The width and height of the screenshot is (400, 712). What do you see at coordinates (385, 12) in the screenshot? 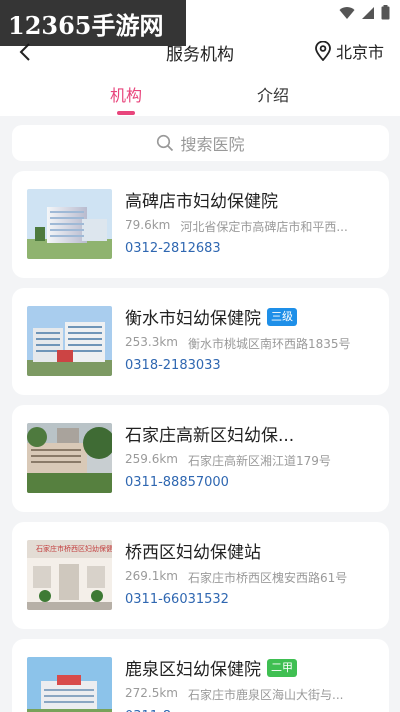
I see `battery-icon` at bounding box center [385, 12].